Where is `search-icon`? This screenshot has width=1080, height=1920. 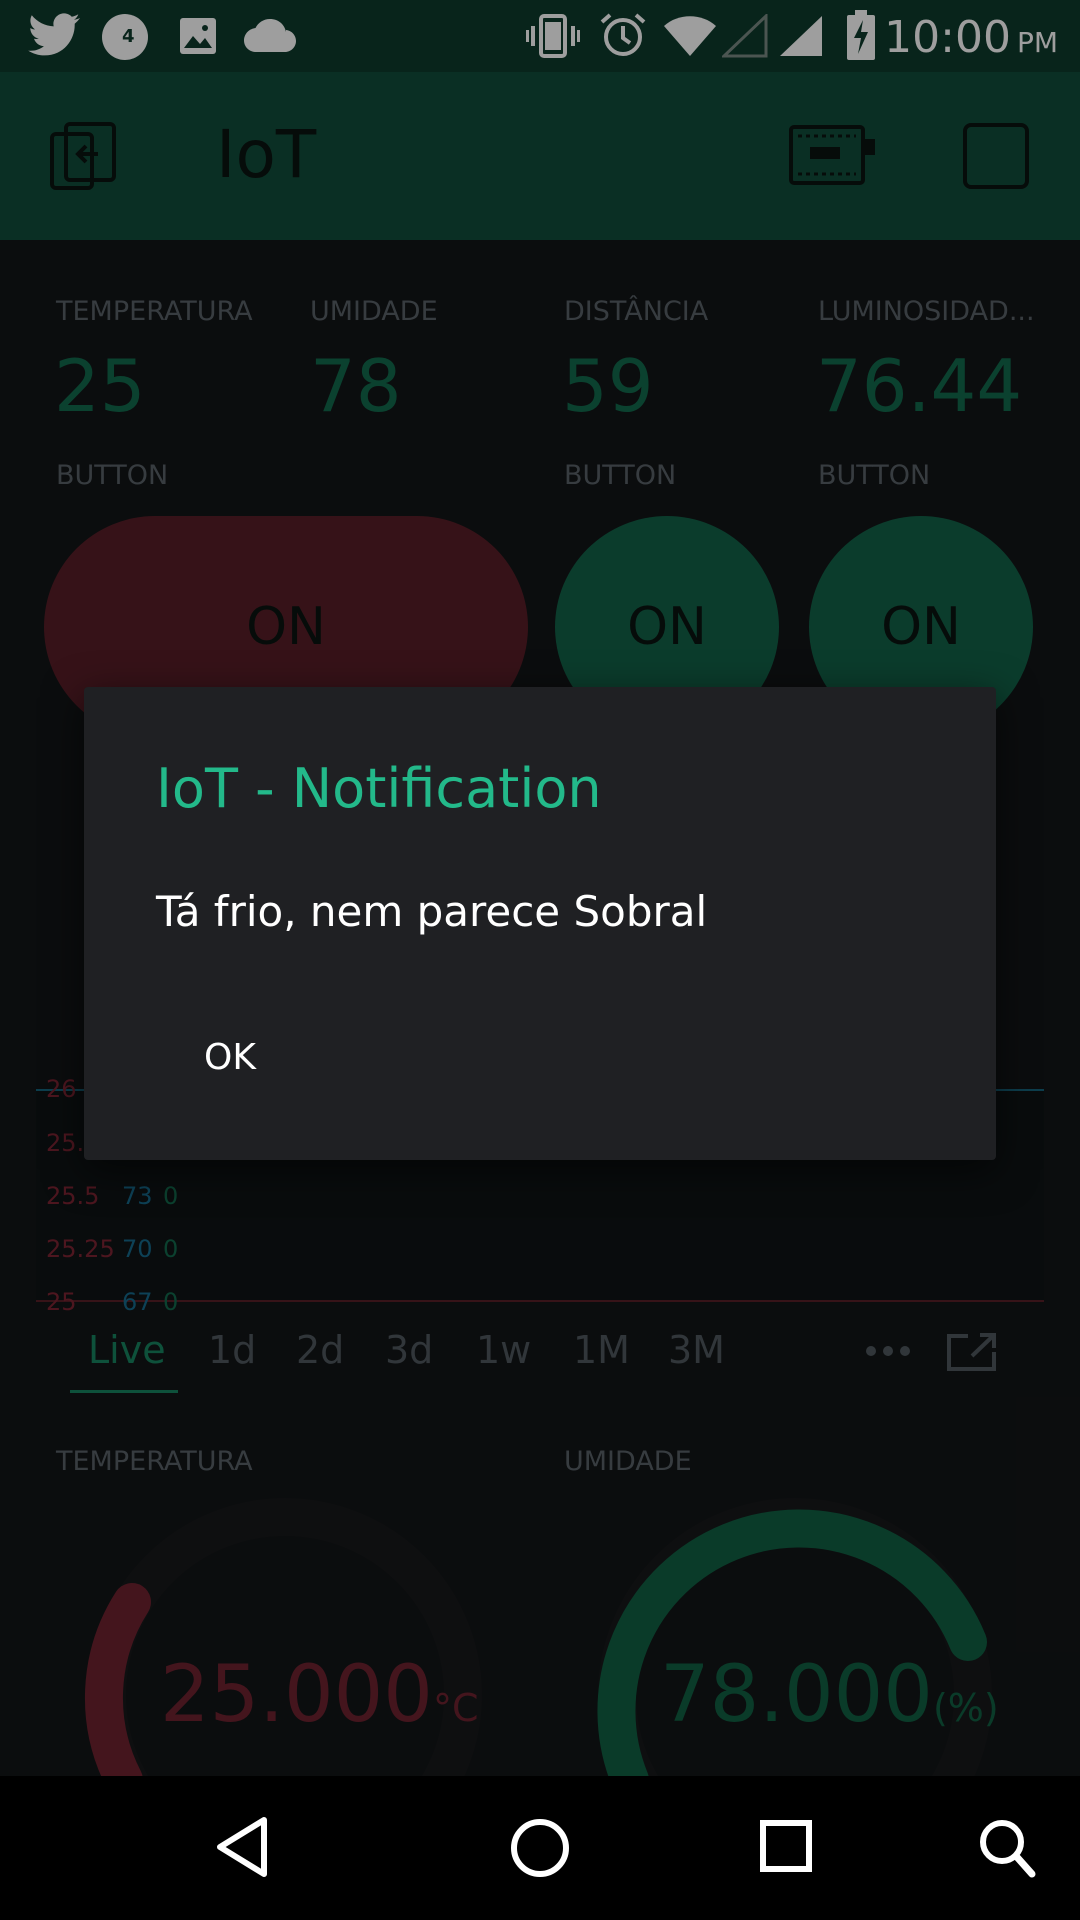 search-icon is located at coordinates (1007, 1848).